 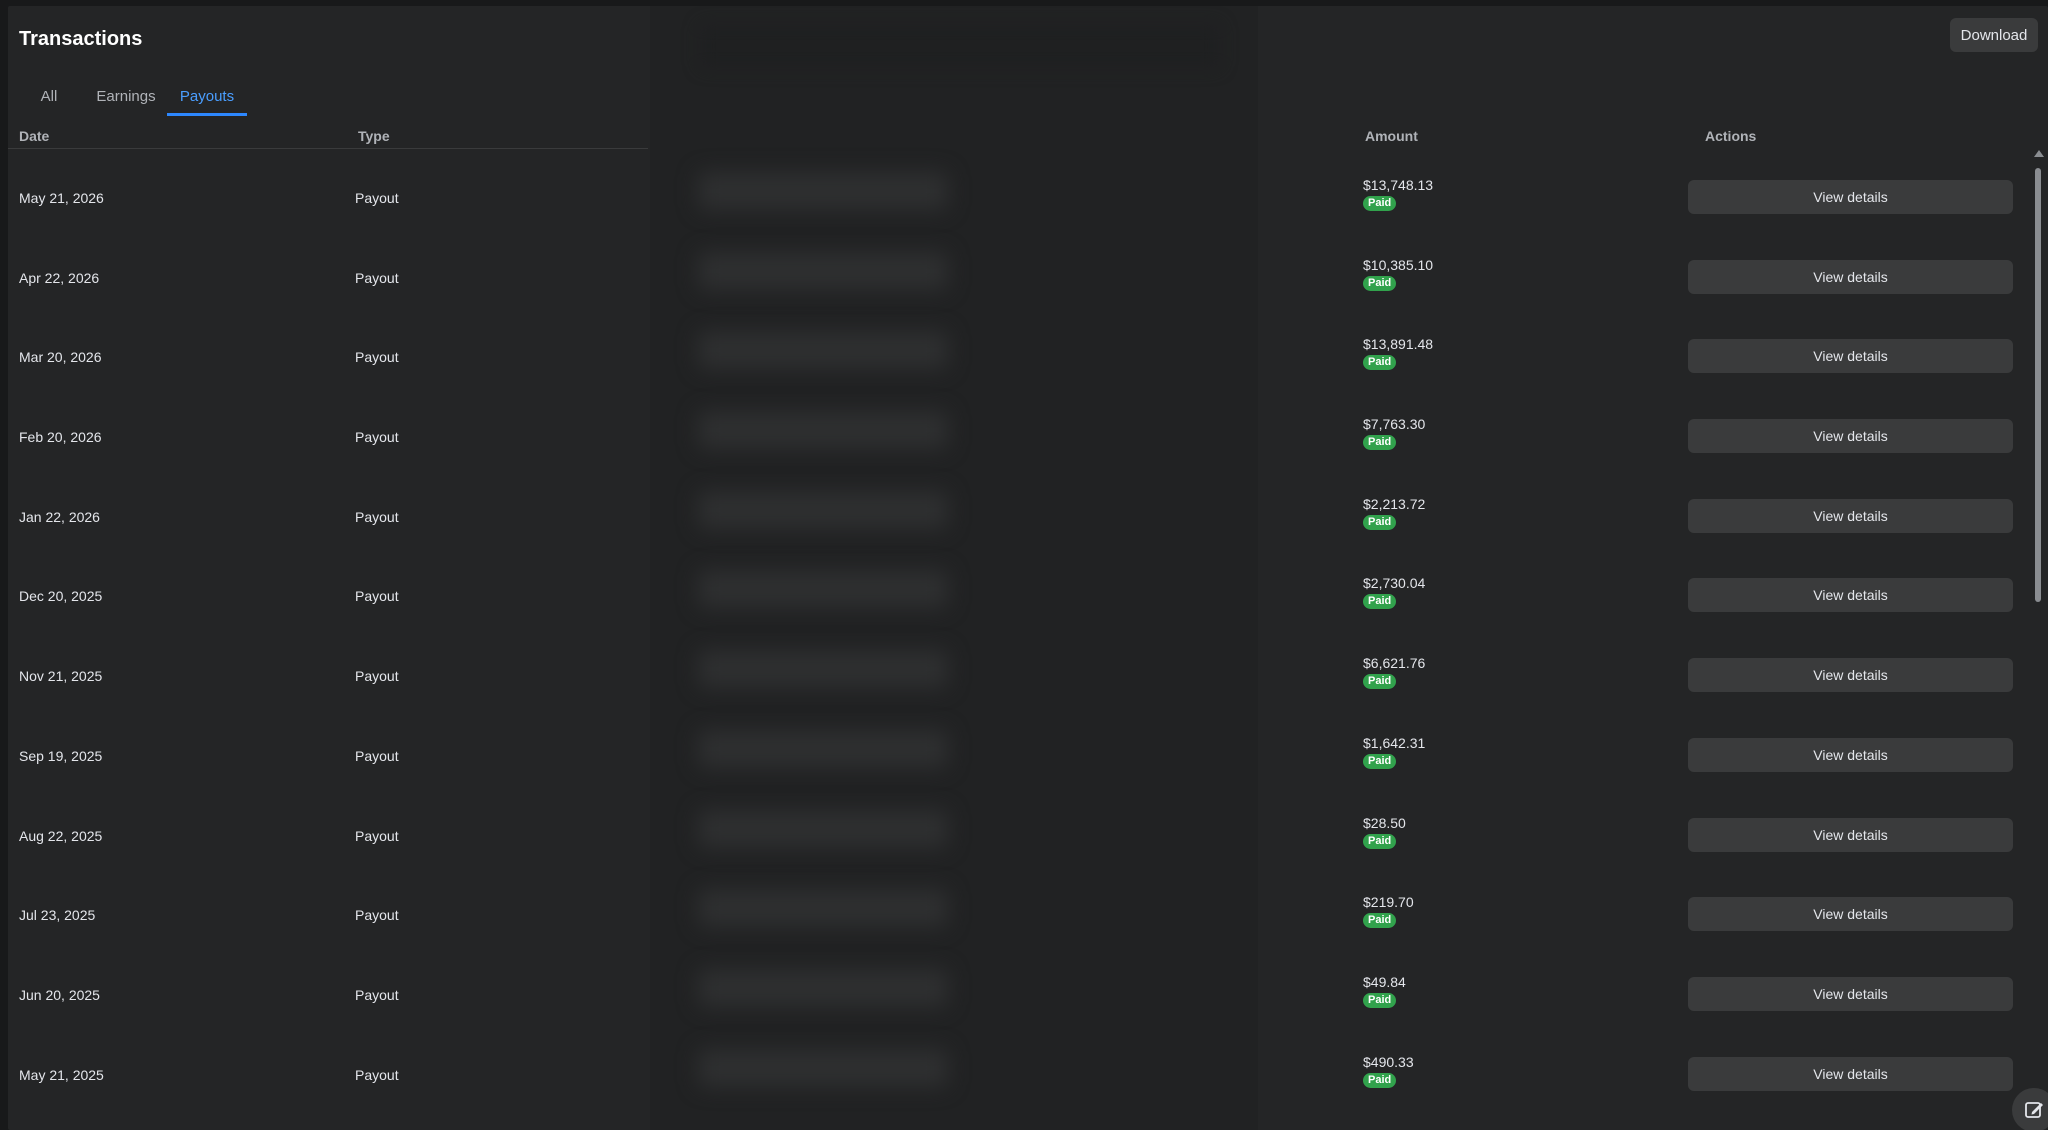 What do you see at coordinates (61, 1074) in the screenshot?
I see `row-date: May 21, 2025` at bounding box center [61, 1074].